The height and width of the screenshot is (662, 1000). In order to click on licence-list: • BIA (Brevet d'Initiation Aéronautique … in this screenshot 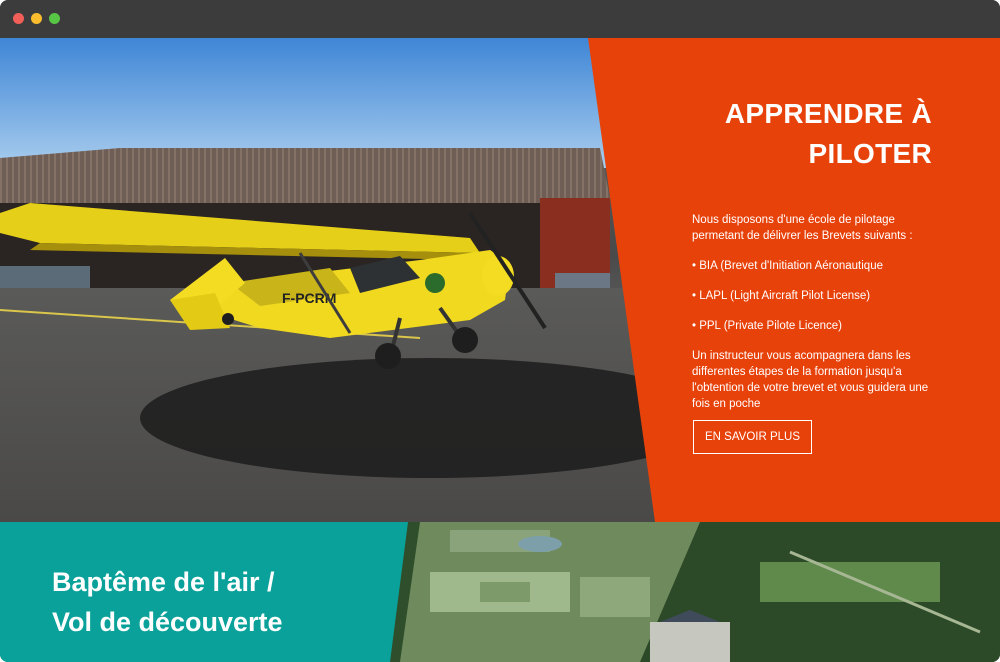, I will do `click(817, 296)`.